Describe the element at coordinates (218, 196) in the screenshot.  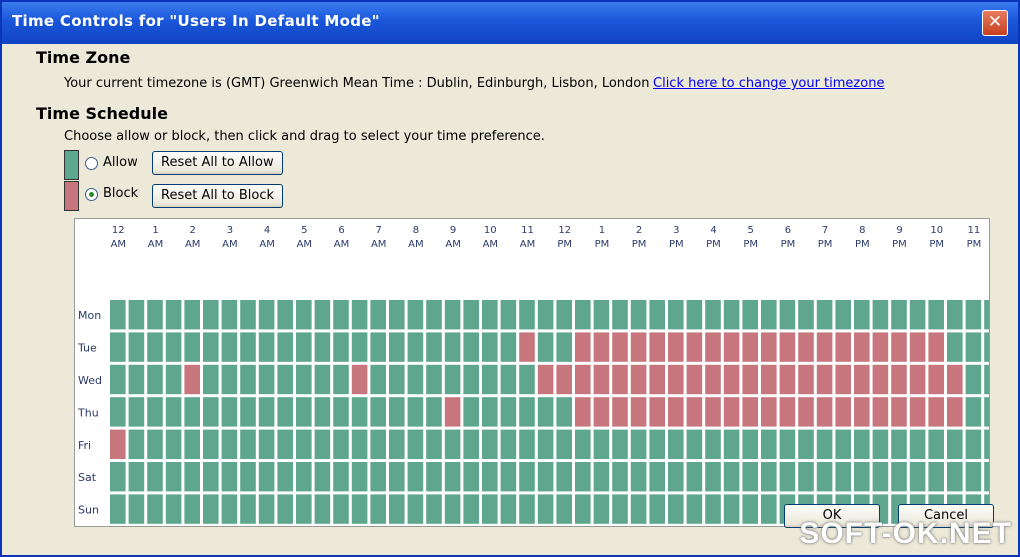
I see `reset-all-block-button: Reset All to Block` at that location.